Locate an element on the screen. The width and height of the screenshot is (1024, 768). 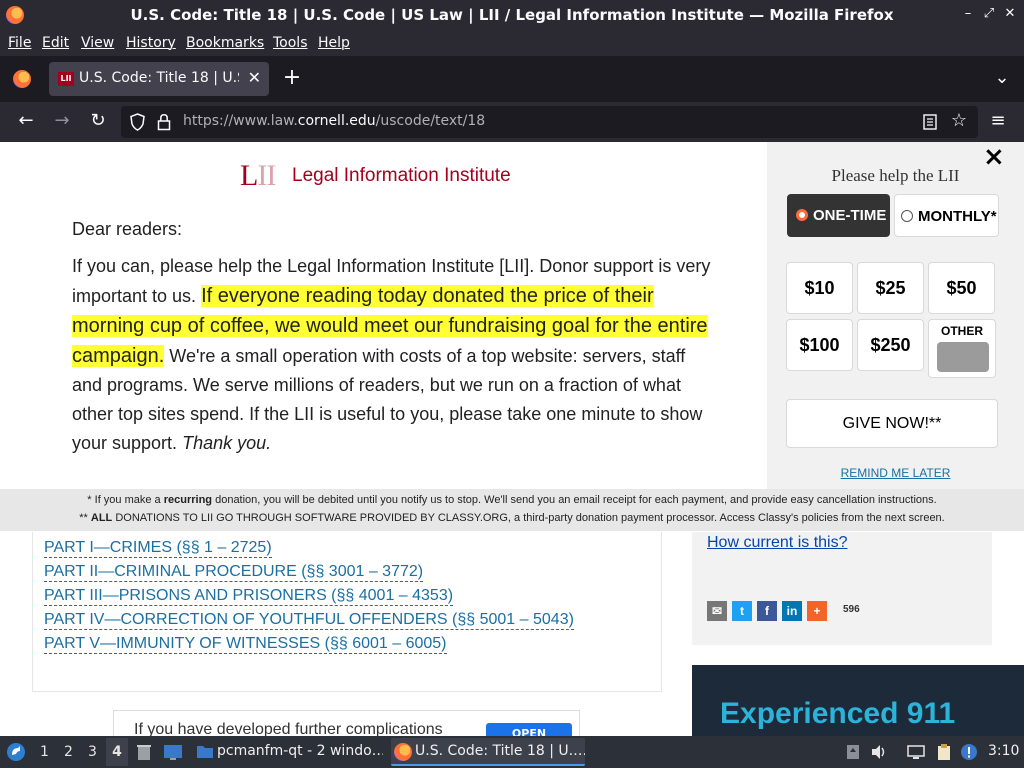
tab-active: LII U.S. Code: Title 18 | U.S. Code ✕ is located at coordinates (159, 79).